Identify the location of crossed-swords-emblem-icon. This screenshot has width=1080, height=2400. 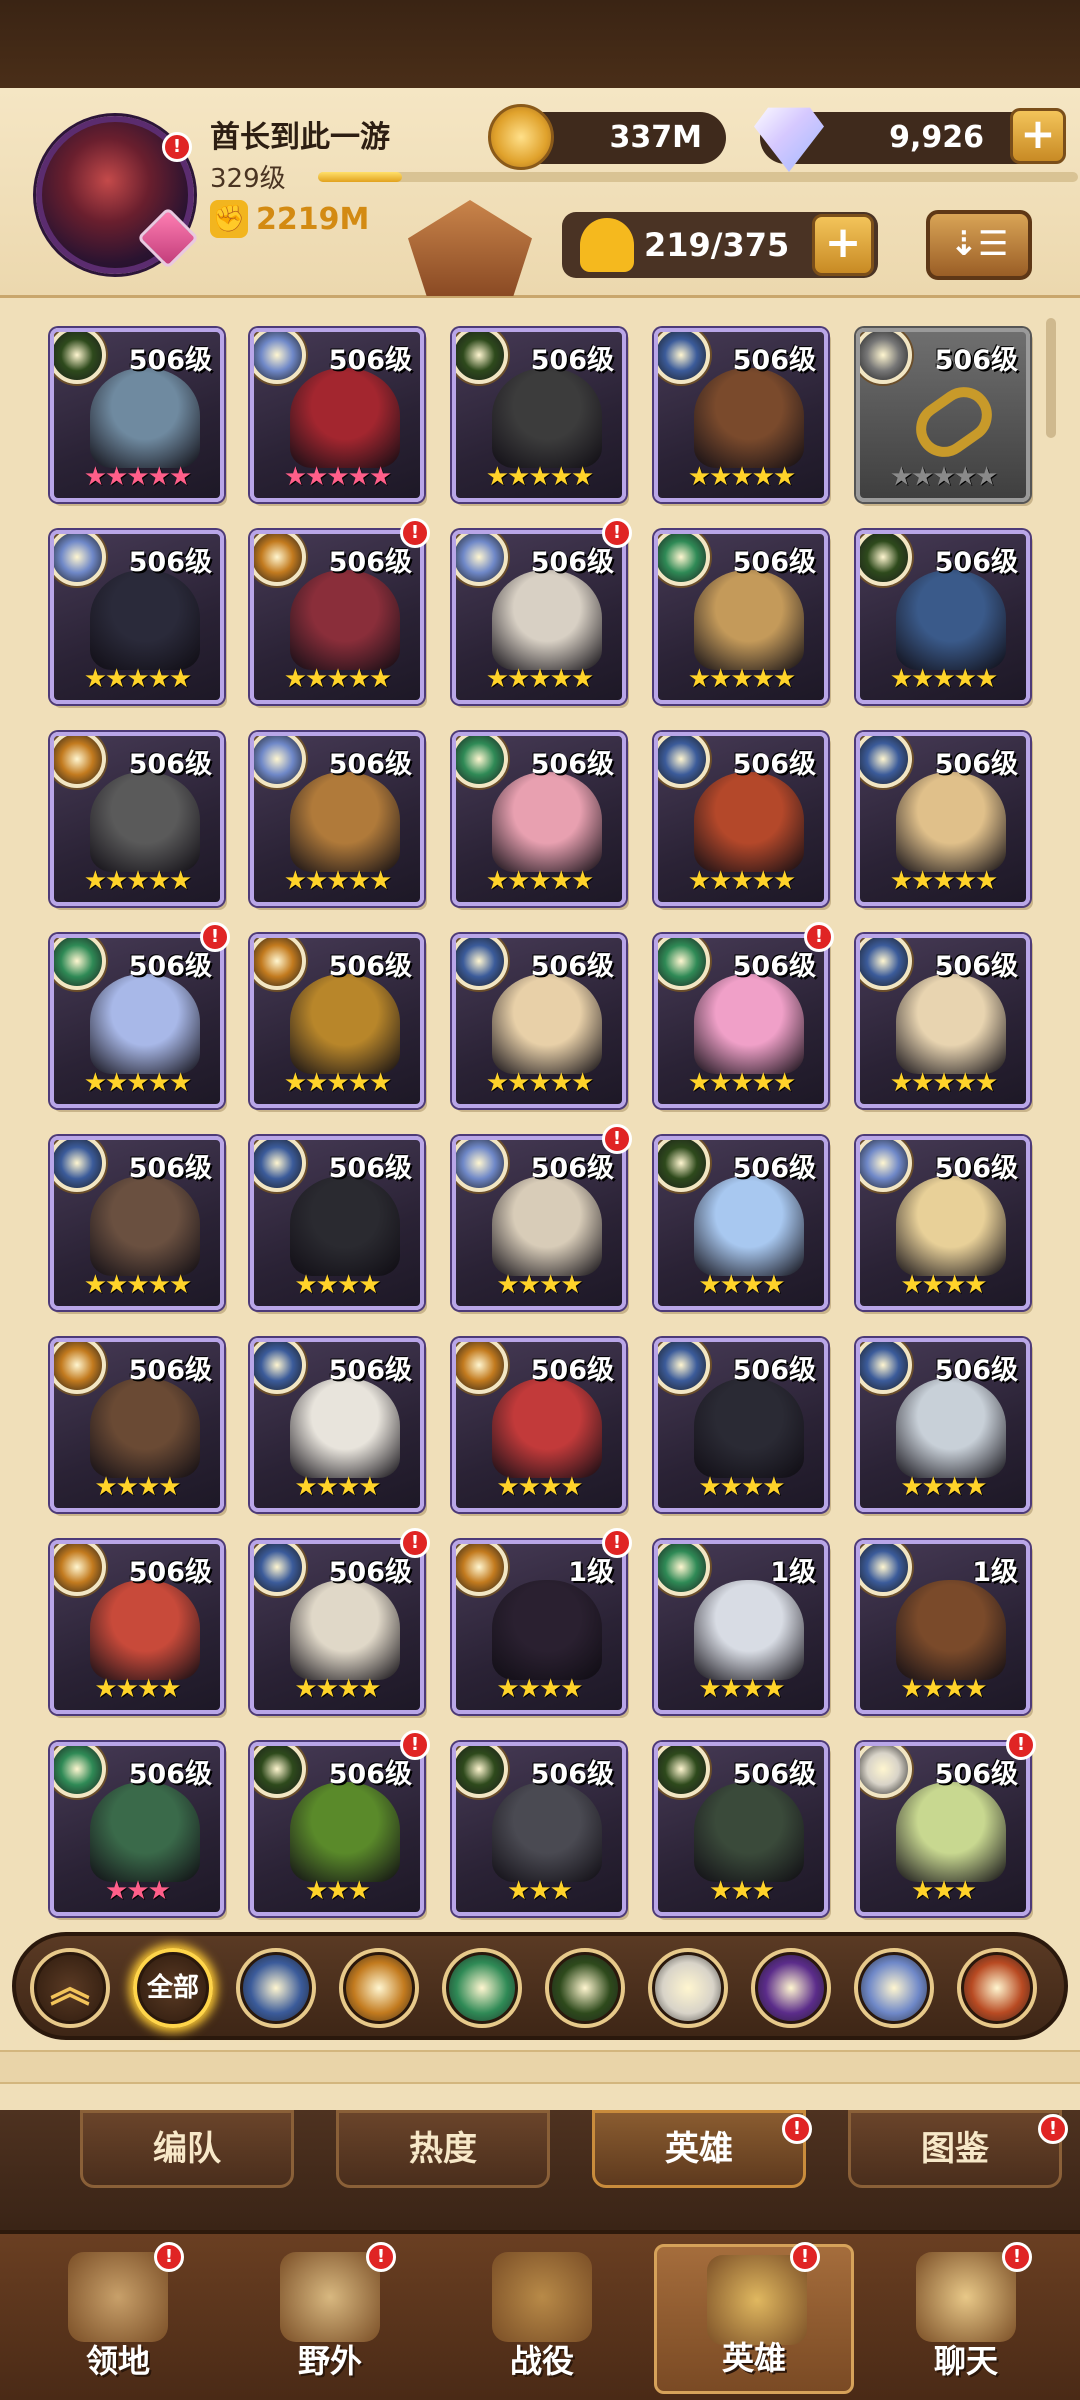
(470, 248).